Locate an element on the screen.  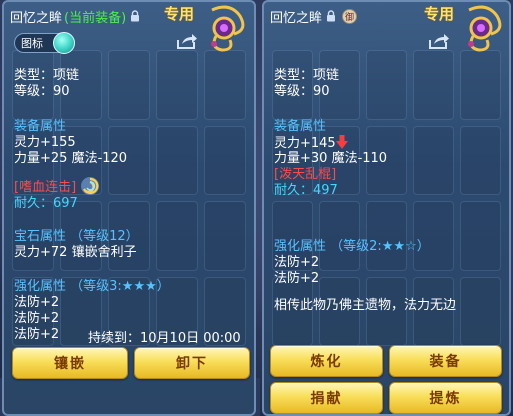
inlay-button: 镶嵌 is located at coordinates (70, 363).